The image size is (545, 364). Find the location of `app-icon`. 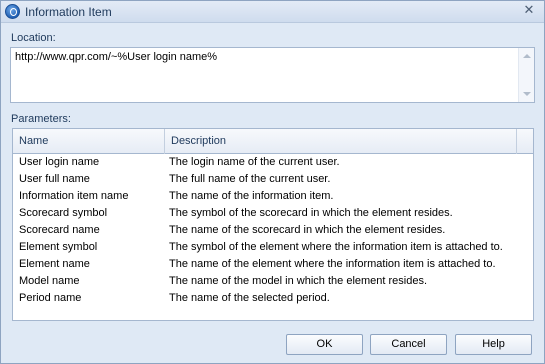

app-icon is located at coordinates (12, 11).